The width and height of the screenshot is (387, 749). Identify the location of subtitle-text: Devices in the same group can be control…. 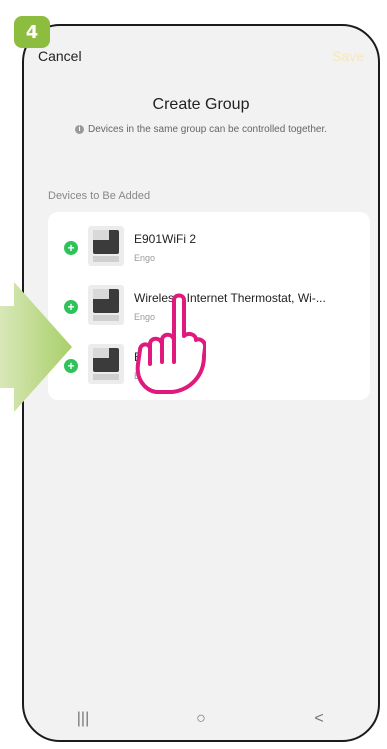
(207, 129).